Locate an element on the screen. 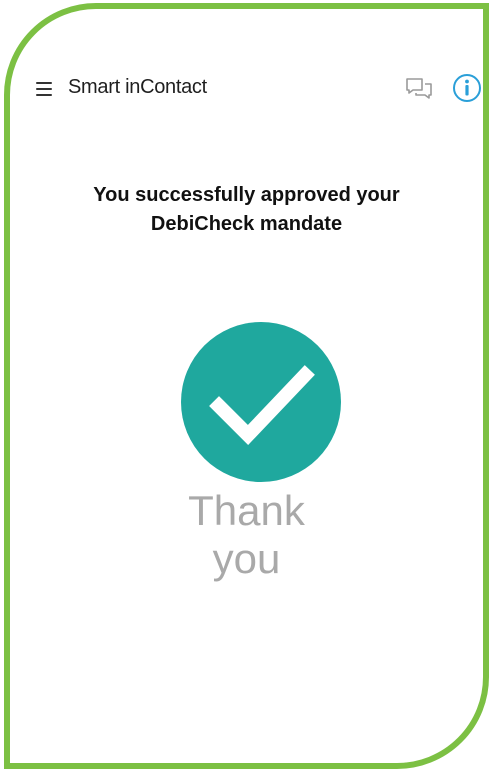 This screenshot has height=776, width=493. thank-you-text: Thank you is located at coordinates (246, 535).